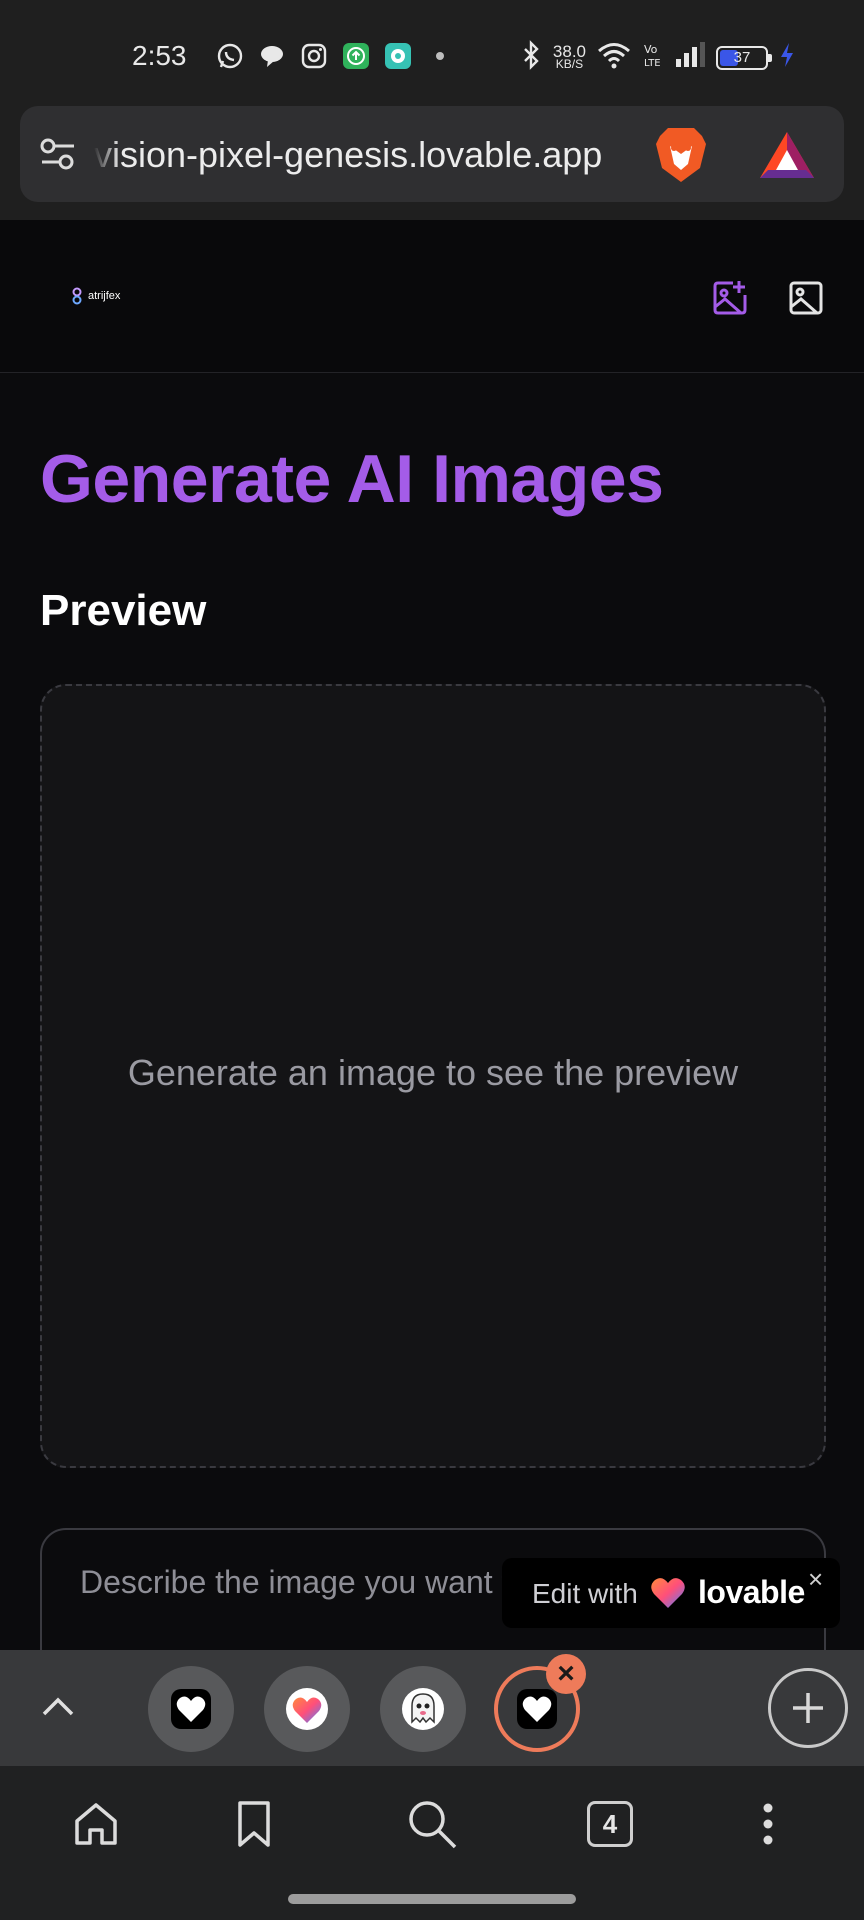  Describe the element at coordinates (532, 57) in the screenshot. I see `bluetooth-icon` at that location.